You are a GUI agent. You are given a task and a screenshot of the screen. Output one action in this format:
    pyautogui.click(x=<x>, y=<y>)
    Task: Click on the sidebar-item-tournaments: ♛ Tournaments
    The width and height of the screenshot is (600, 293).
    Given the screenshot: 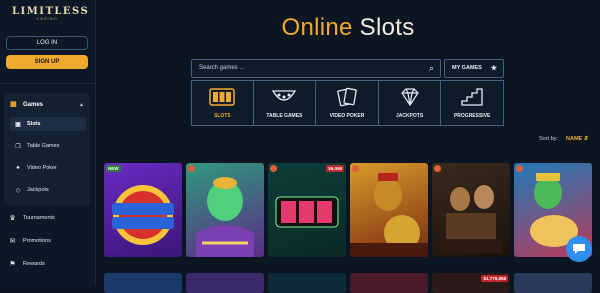 What is the action you would take?
    pyautogui.click(x=48, y=218)
    